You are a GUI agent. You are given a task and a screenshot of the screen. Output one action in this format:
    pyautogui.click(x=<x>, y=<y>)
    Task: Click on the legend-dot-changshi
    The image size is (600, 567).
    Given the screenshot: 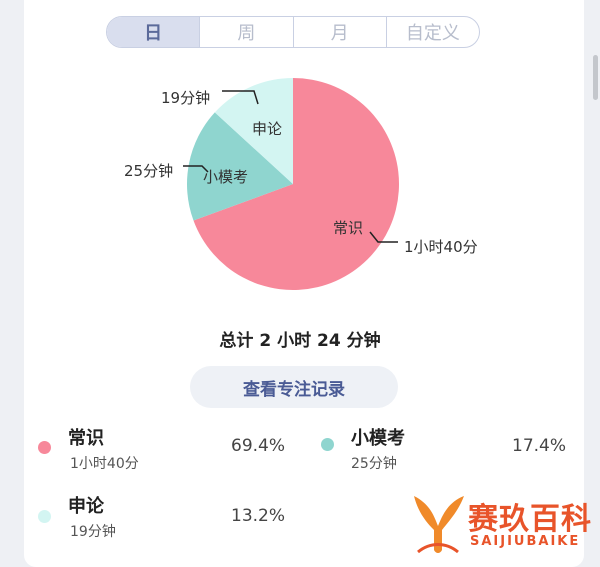 What is the action you would take?
    pyautogui.click(x=44, y=447)
    